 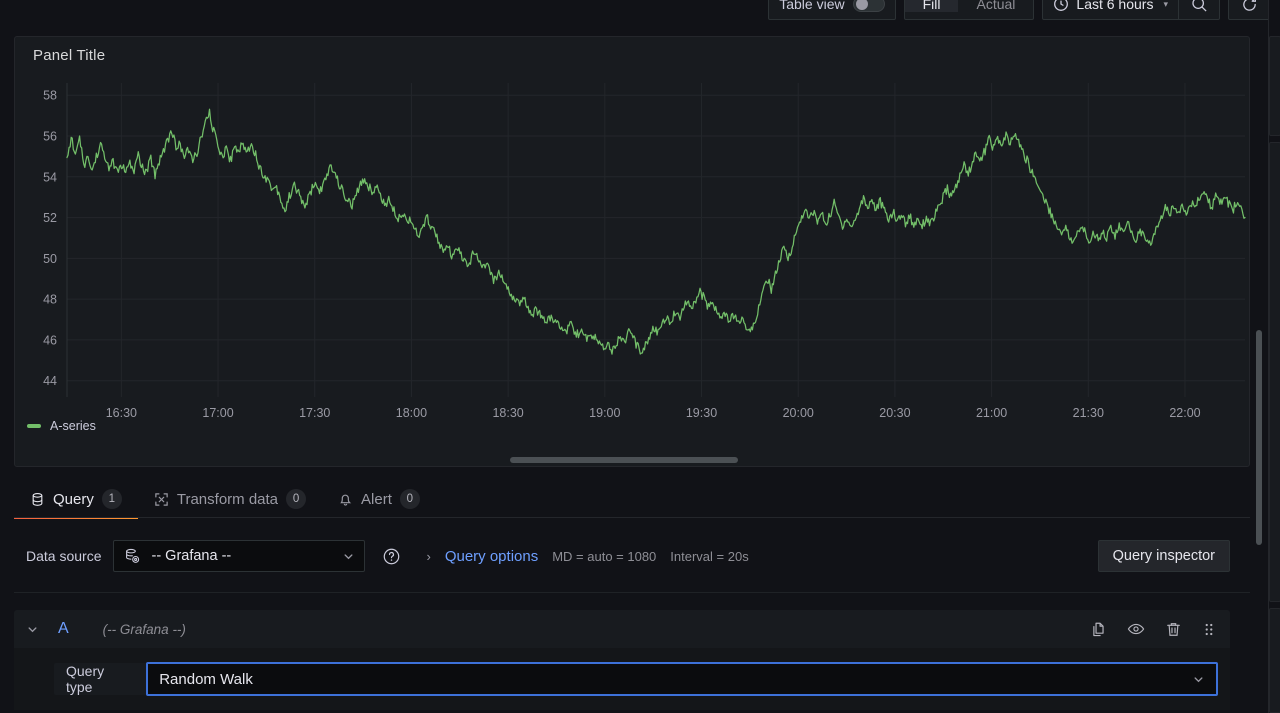 I want to click on refresh-dashboard-button, so click(x=1249, y=9).